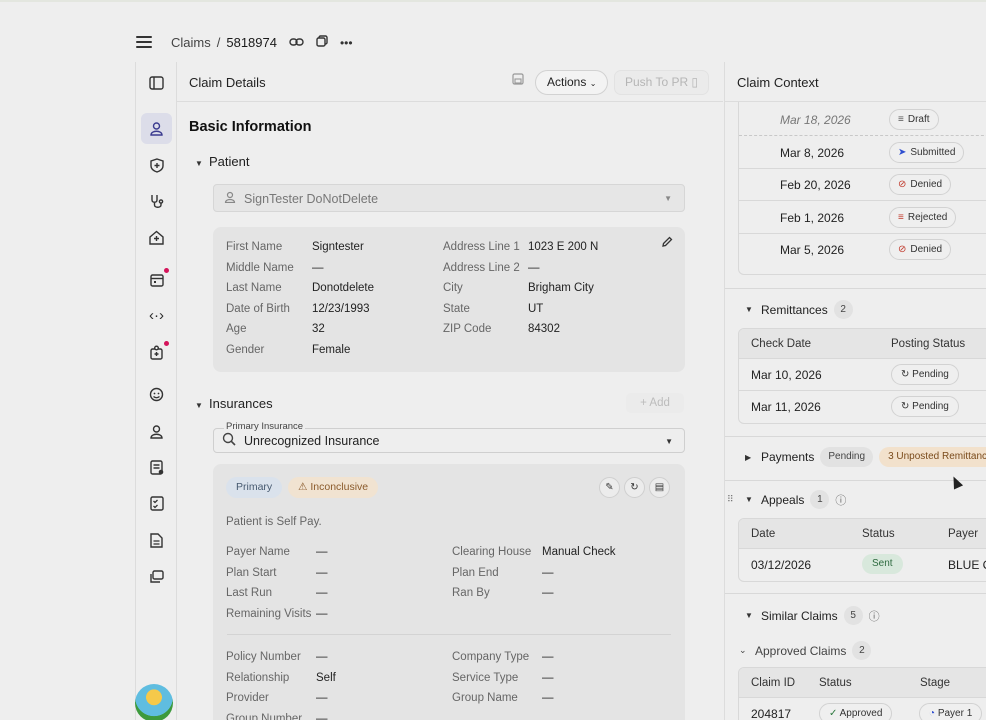 The height and width of the screenshot is (720, 986). Describe the element at coordinates (579, 552) in the screenshot. I see `field-value: Manual Check` at that location.